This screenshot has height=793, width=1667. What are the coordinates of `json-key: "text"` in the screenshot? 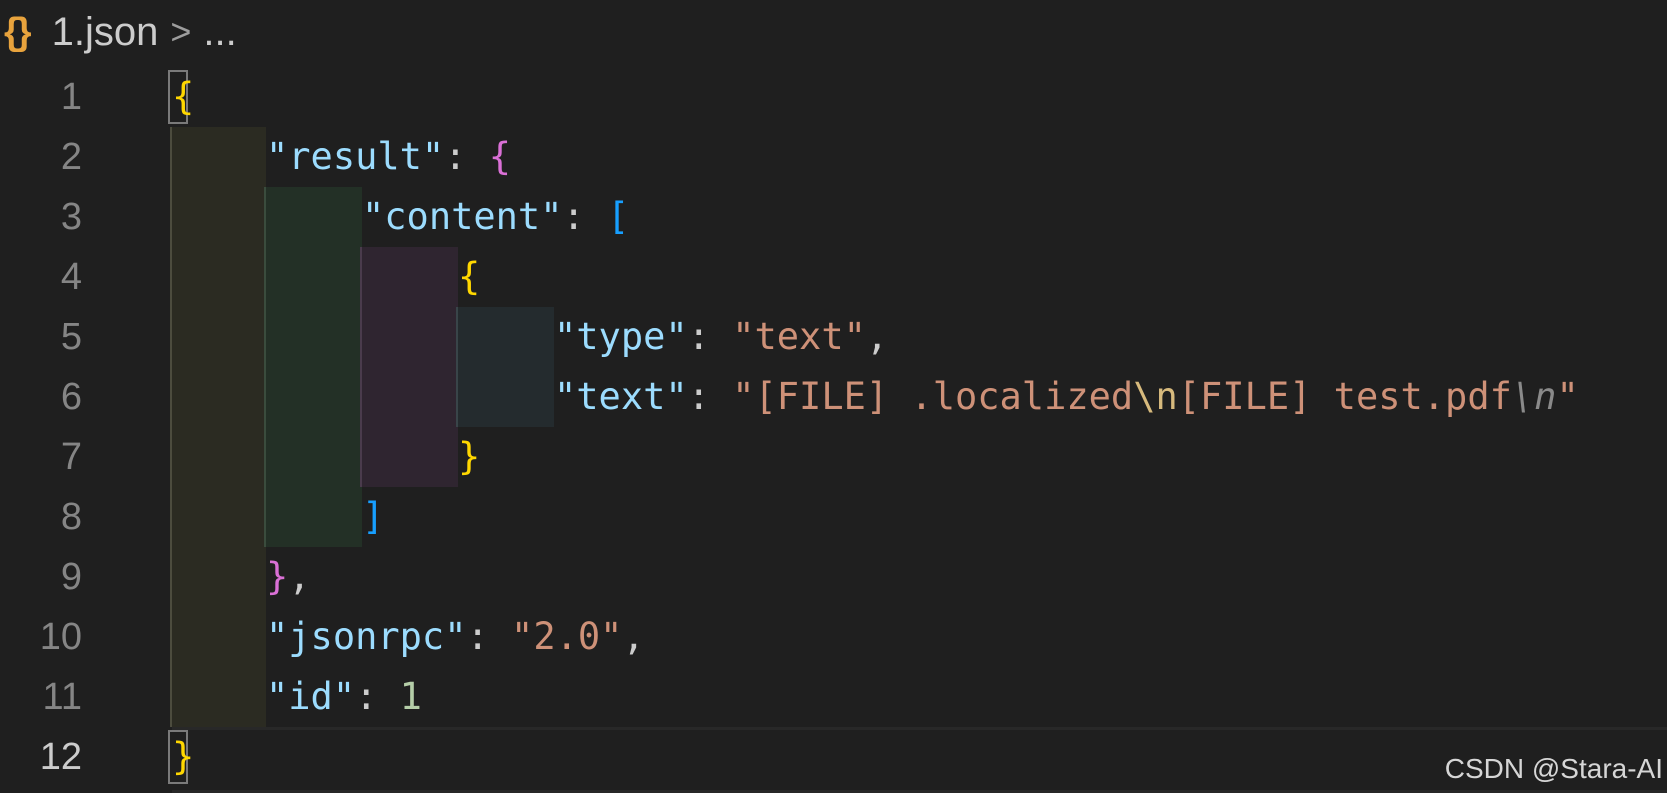 It's located at (621, 396).